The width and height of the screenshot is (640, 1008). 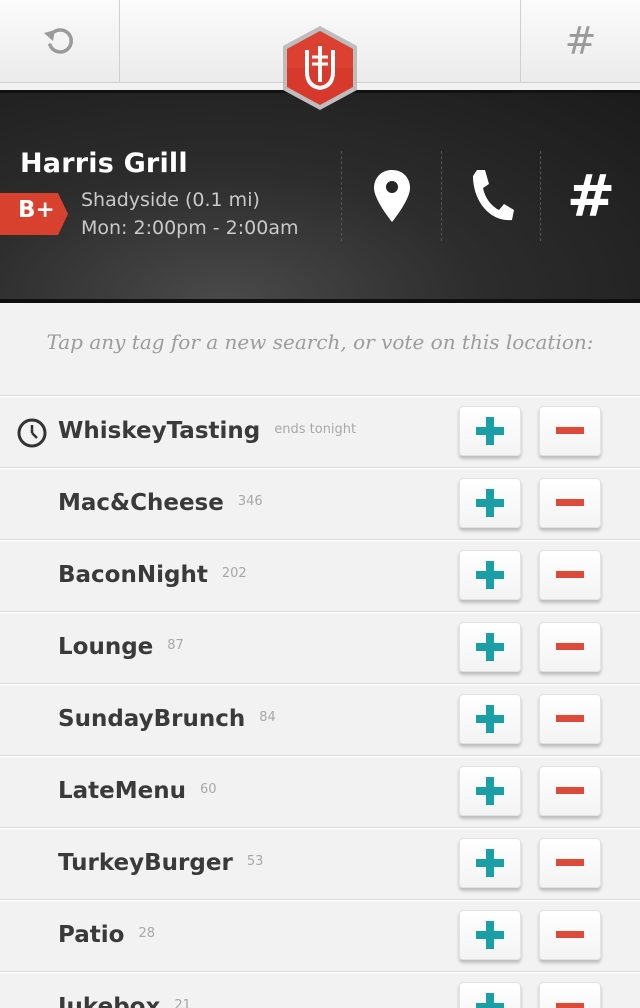 What do you see at coordinates (320, 719) in the screenshot?
I see `tag-row: SundayBrunch 84` at bounding box center [320, 719].